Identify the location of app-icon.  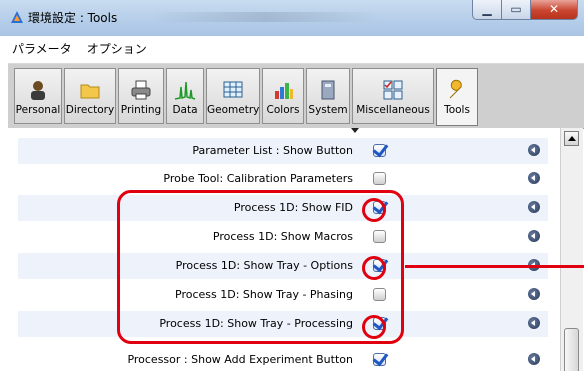
(17, 17).